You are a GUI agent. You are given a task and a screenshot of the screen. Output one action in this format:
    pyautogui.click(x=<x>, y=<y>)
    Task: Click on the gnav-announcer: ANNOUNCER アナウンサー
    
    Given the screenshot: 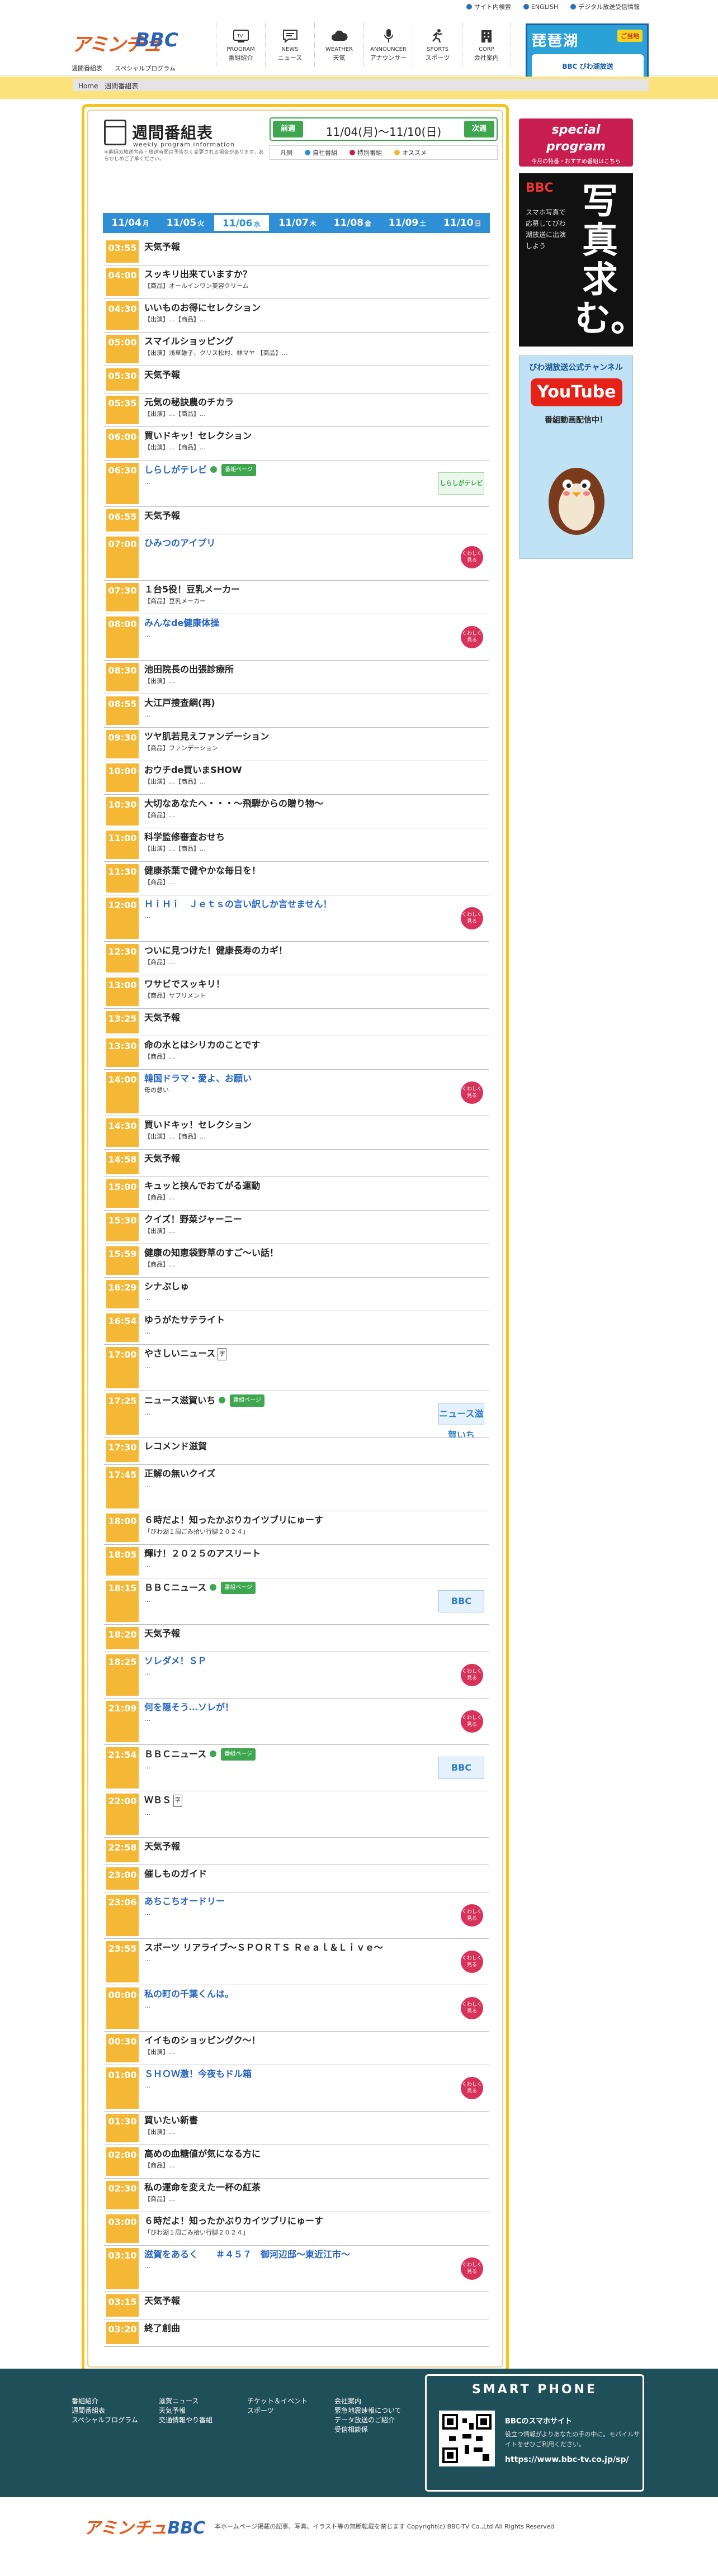 What is the action you would take?
    pyautogui.click(x=388, y=44)
    